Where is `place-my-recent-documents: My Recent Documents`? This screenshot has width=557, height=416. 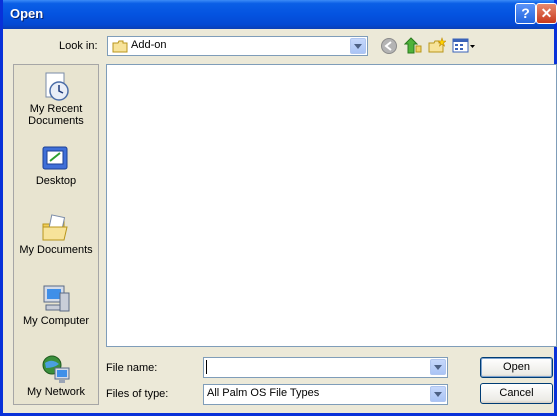 place-my-recent-documents: My Recent Documents is located at coordinates (56, 99).